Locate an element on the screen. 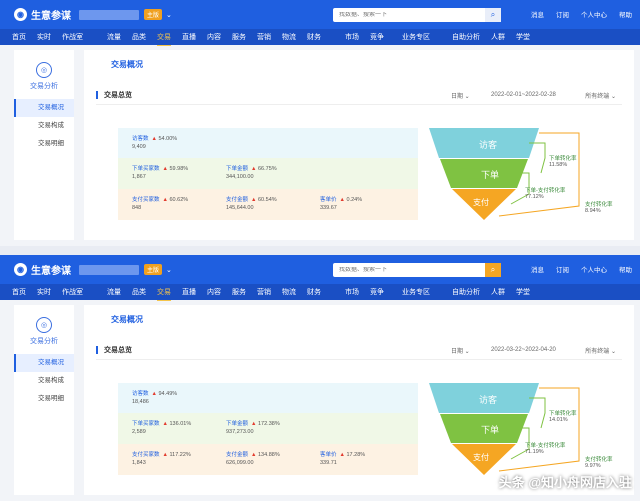  pay-rate: 支付转化率 9.97% is located at coordinates (599, 463).